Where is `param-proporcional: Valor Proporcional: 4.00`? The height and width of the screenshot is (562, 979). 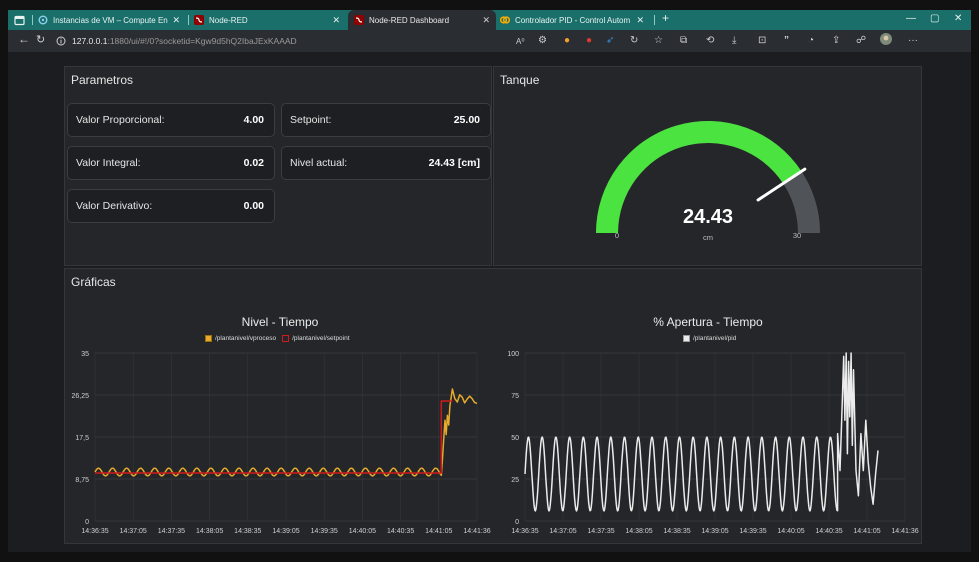 param-proporcional: Valor Proporcional: 4.00 is located at coordinates (171, 120).